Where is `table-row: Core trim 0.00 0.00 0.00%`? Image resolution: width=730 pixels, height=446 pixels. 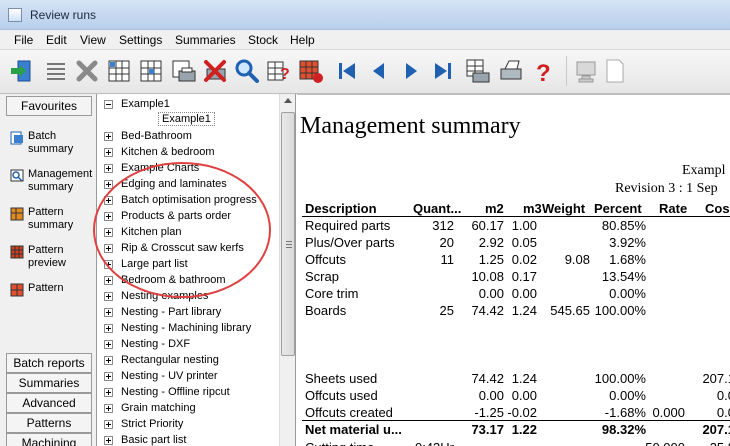 table-row: Core trim 0.00 0.00 0.00% is located at coordinates (517, 294).